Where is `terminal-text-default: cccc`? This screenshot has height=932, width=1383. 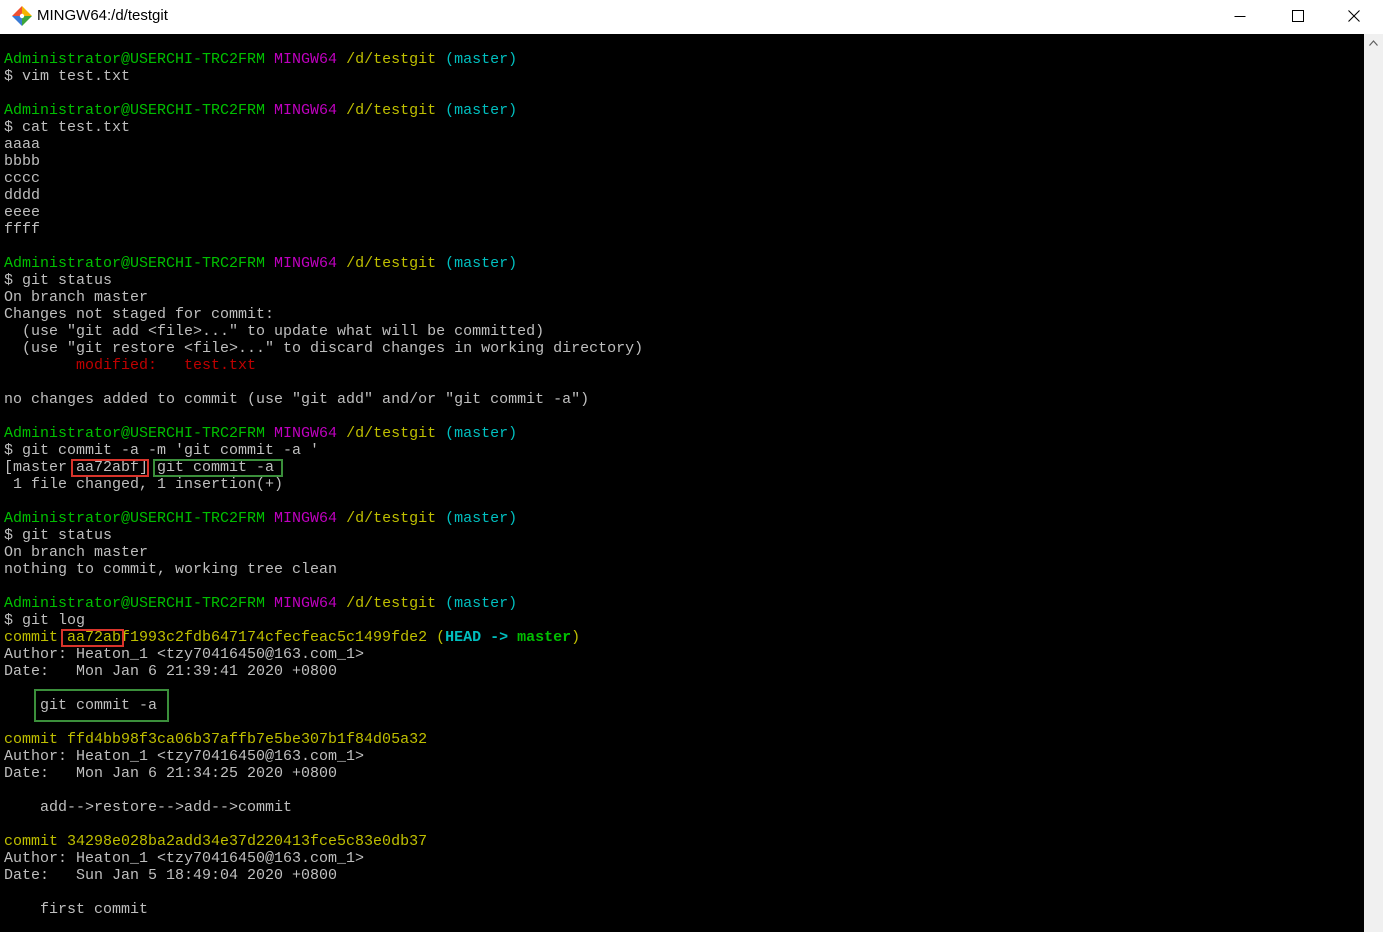
terminal-text-default: cccc is located at coordinates (22, 178).